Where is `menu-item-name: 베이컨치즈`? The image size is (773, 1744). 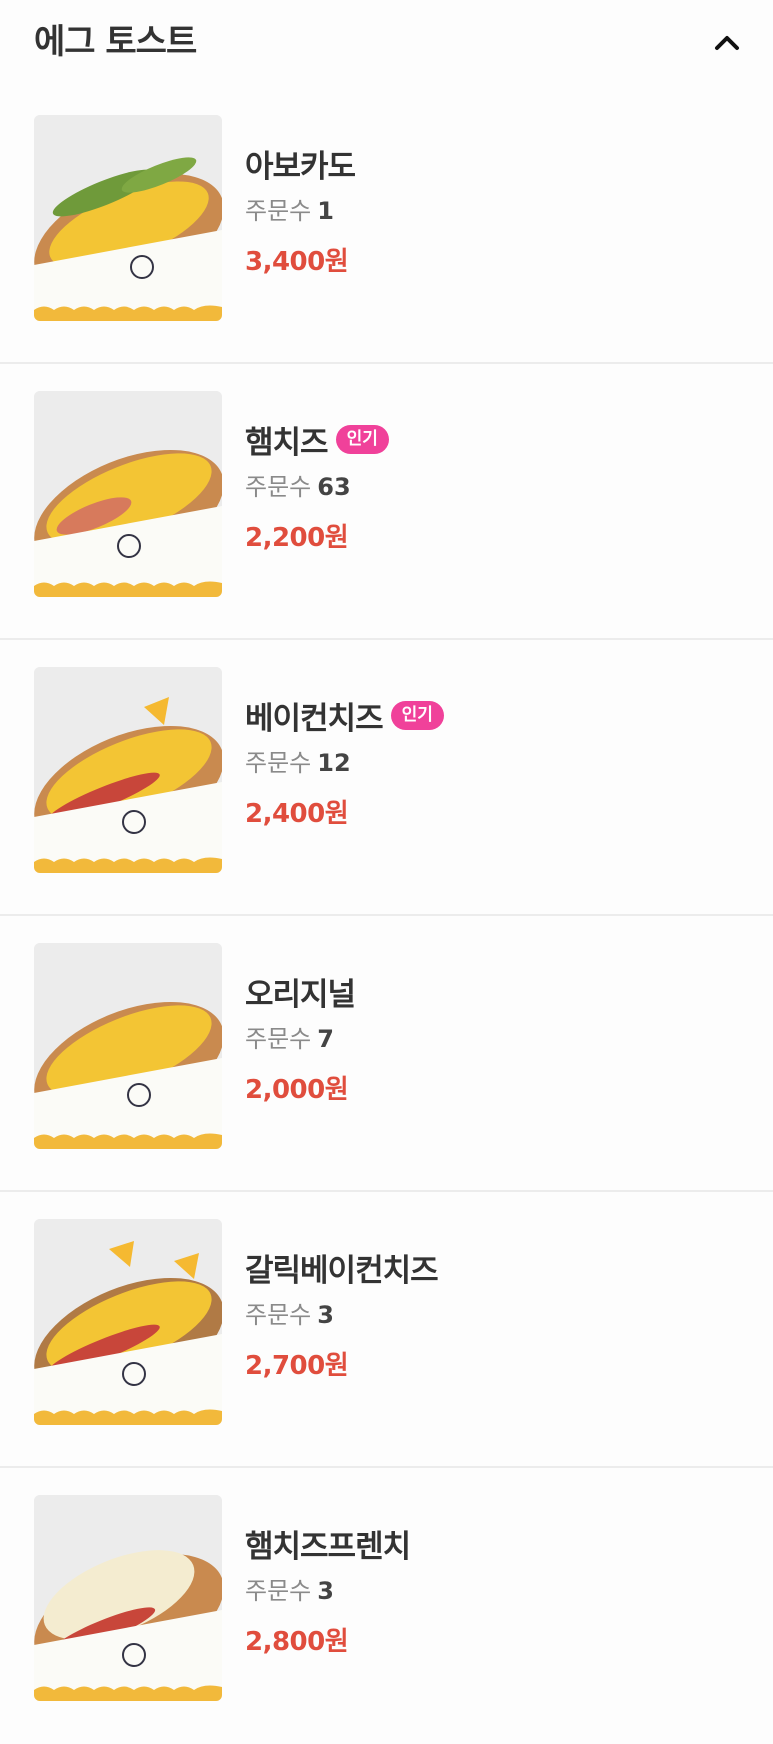
menu-item-name: 베이컨치즈 is located at coordinates (314, 718).